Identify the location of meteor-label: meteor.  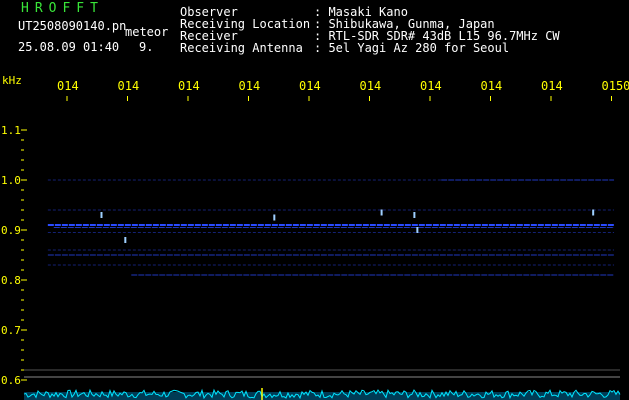
(147, 32).